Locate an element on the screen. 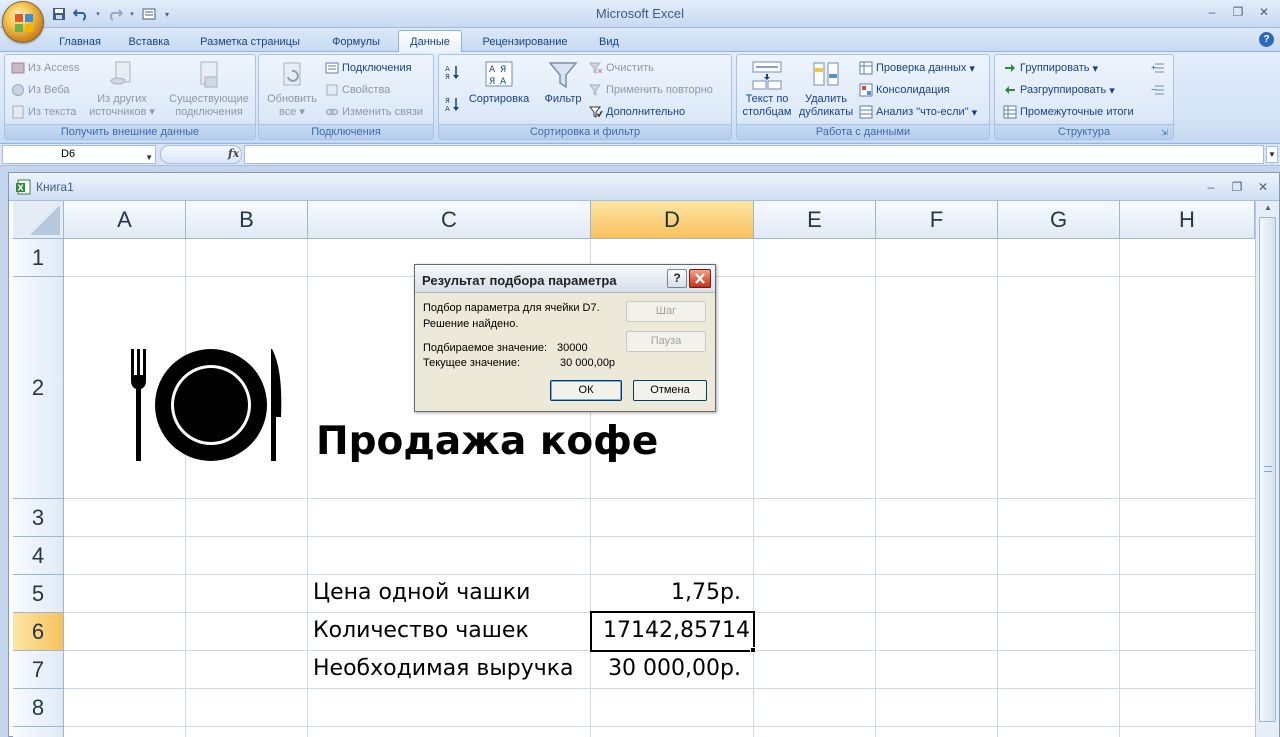  wb-minimize-button: – is located at coordinates (1211, 187).